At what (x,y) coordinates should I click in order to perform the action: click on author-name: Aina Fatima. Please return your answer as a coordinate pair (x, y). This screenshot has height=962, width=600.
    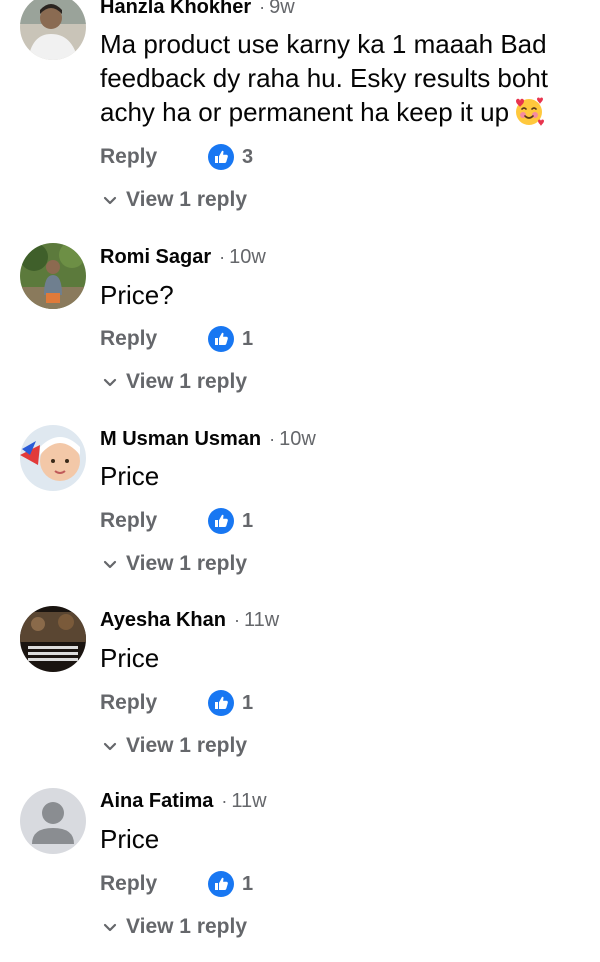
    Looking at the image, I should click on (156, 801).